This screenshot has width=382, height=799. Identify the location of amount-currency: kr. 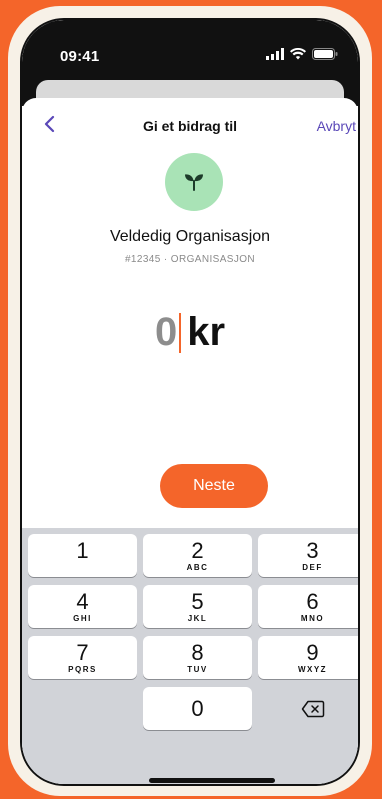
(206, 332).